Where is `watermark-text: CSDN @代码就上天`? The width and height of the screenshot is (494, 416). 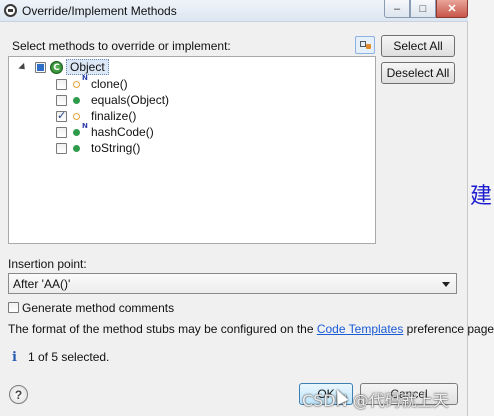 watermark-text: CSDN @代码就上天 is located at coordinates (375, 400).